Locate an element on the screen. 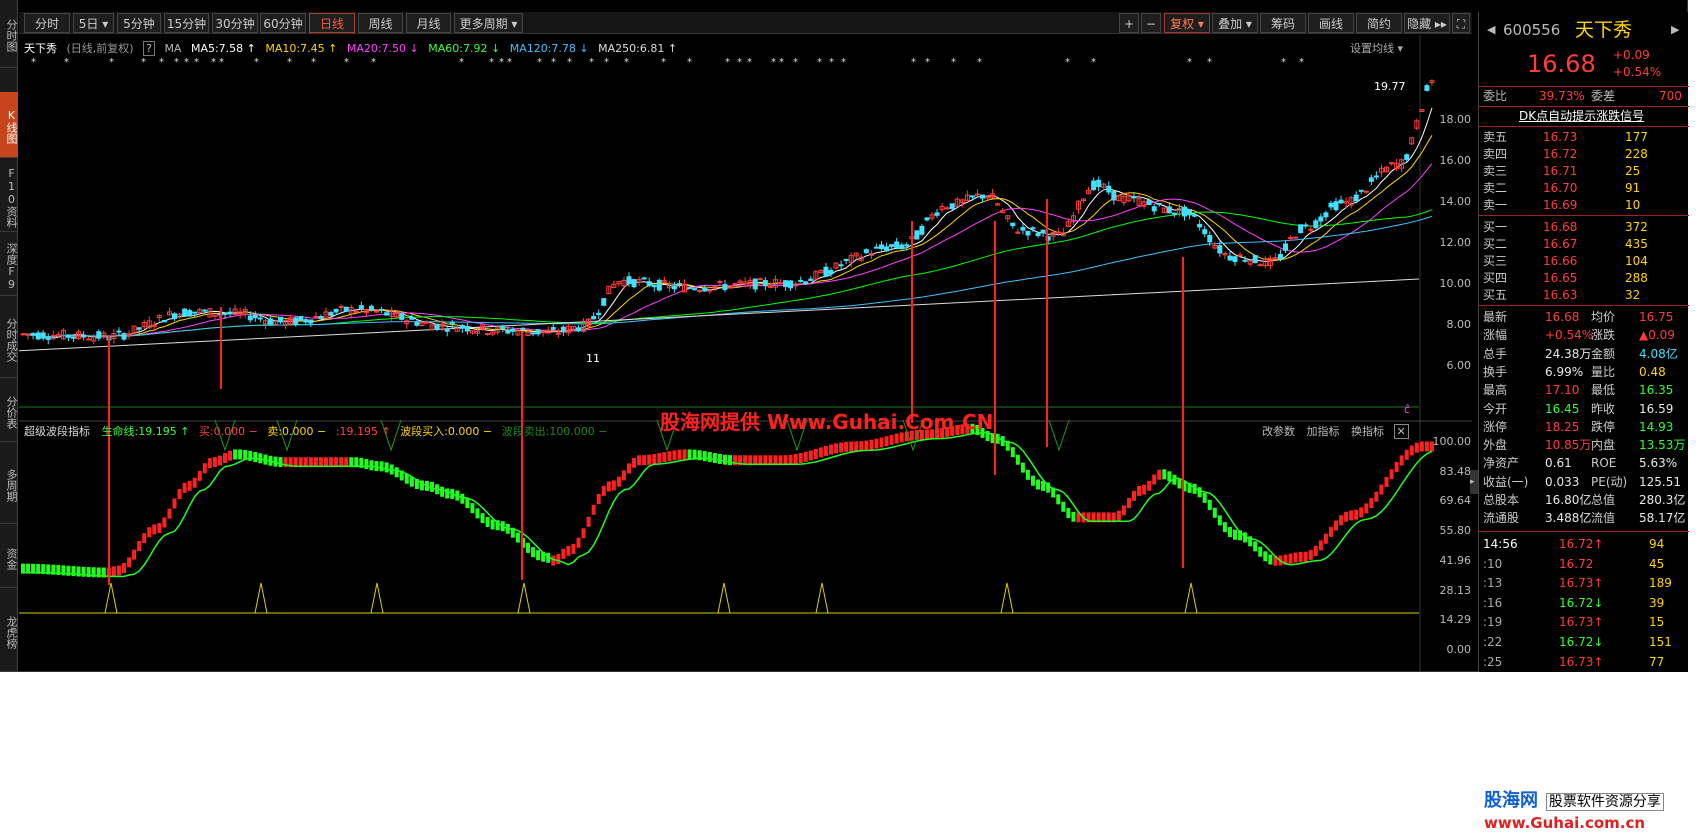  indicator-tick: 55.80 is located at coordinates (1455, 531).